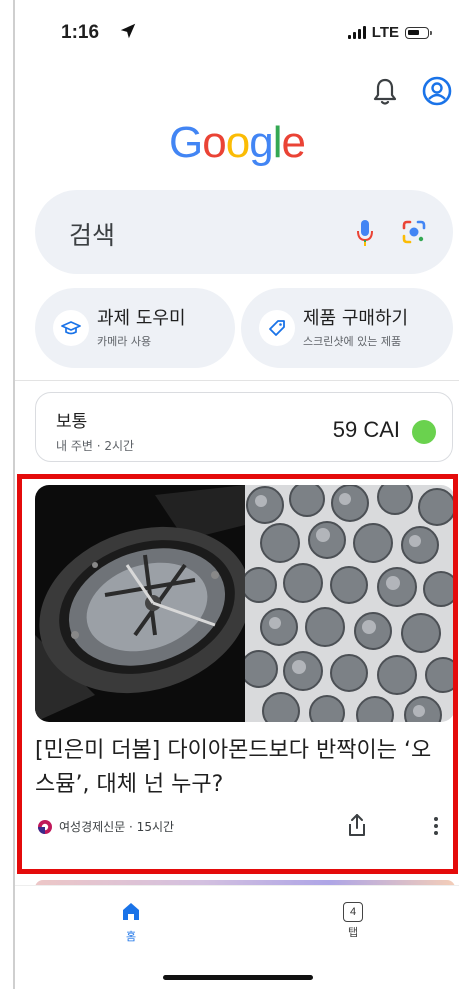 Image resolution: width=459 pixels, height=989 pixels. What do you see at coordinates (365, 233) in the screenshot?
I see `microphone-icon` at bounding box center [365, 233].